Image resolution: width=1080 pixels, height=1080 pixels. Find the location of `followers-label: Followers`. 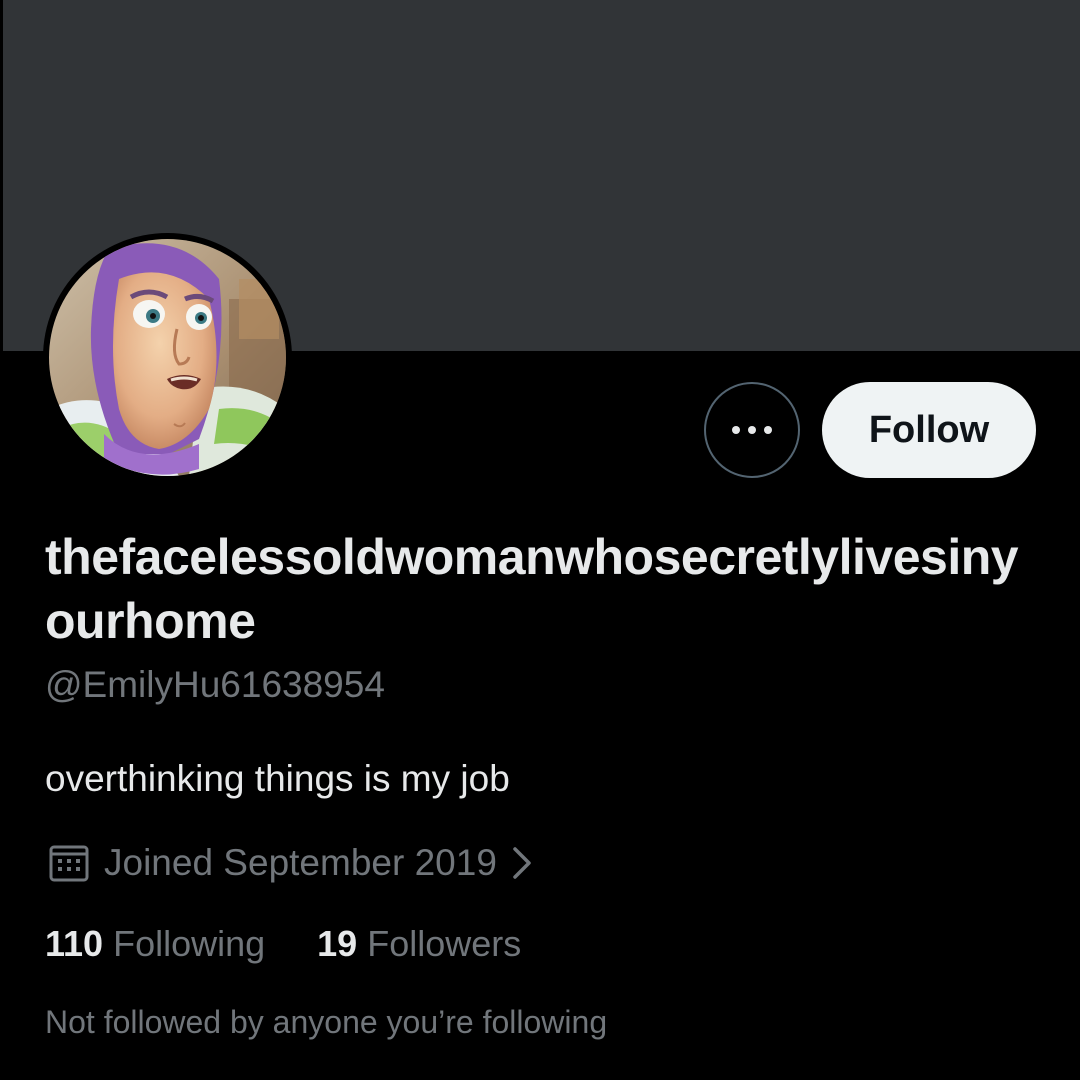

followers-label: Followers is located at coordinates (444, 943).